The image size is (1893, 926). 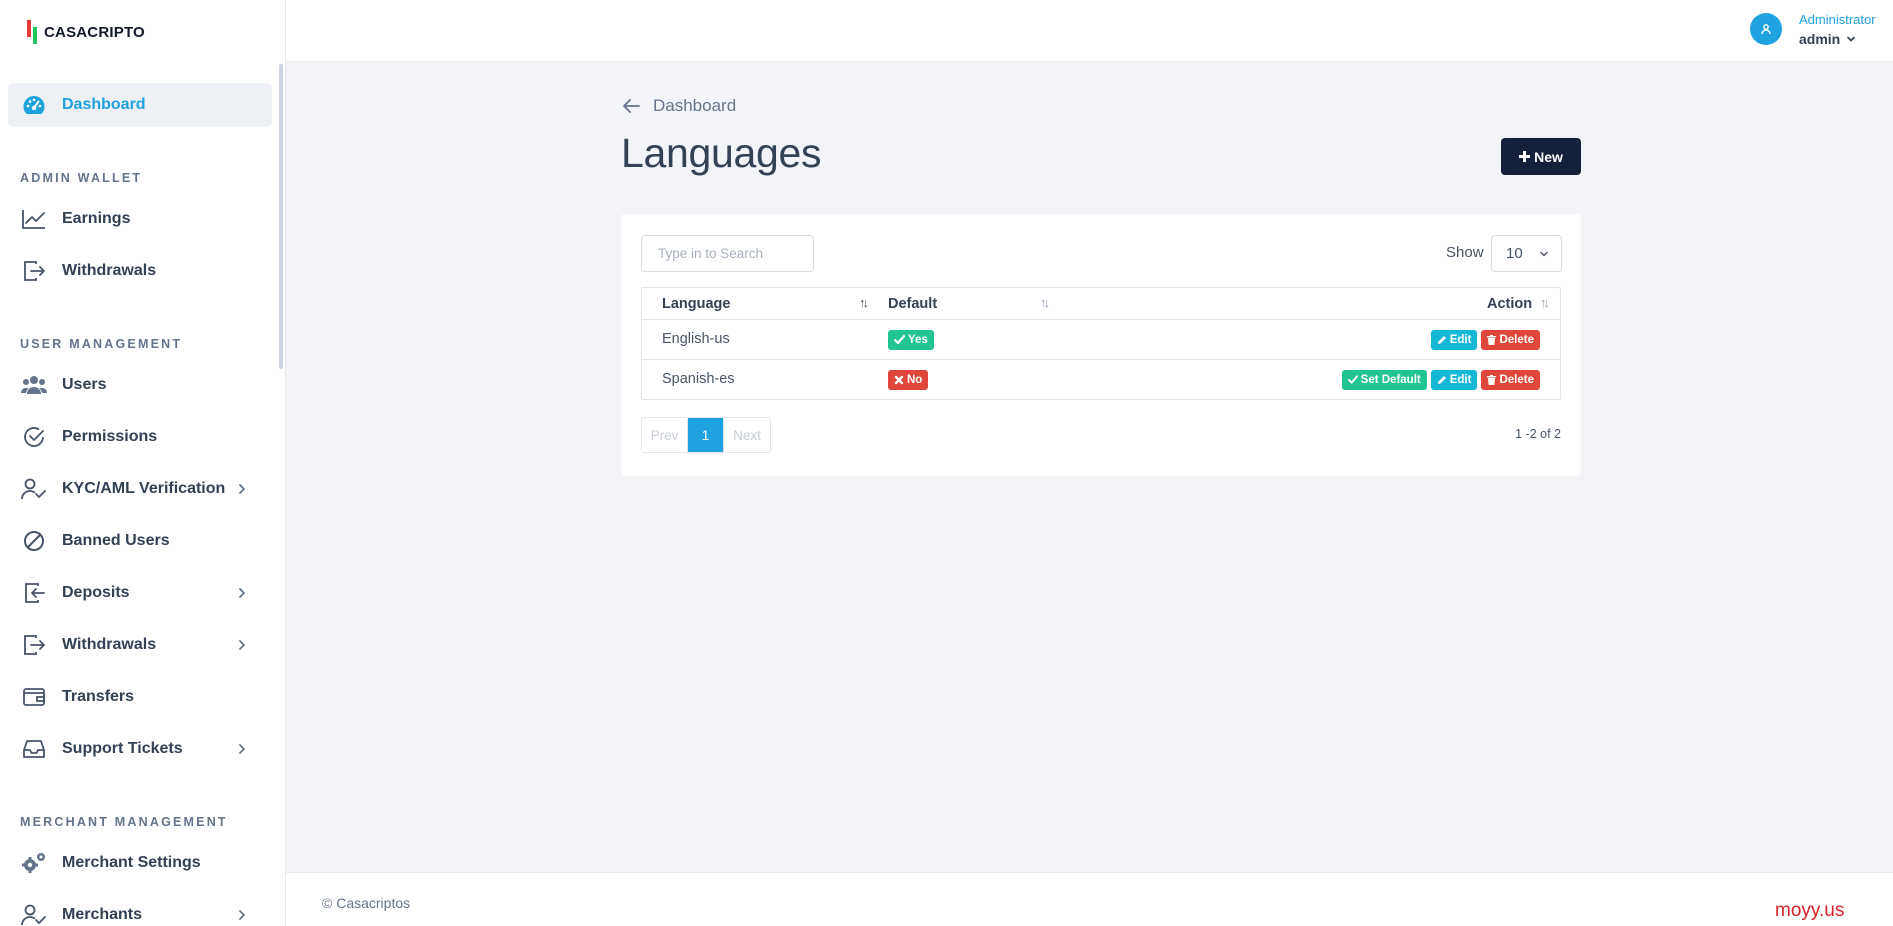 I want to click on sidebar-item-label: KYC/AML Verification, so click(x=144, y=488).